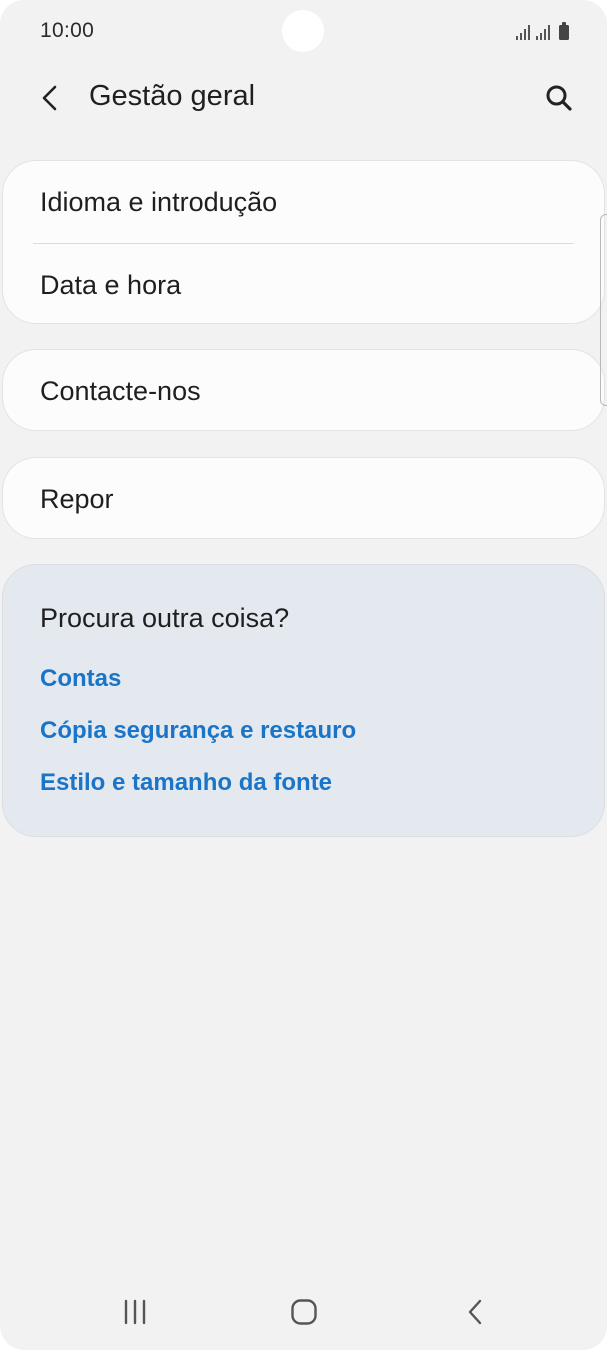  Describe the element at coordinates (77, 499) in the screenshot. I see `menu-item-label: Repor` at that location.